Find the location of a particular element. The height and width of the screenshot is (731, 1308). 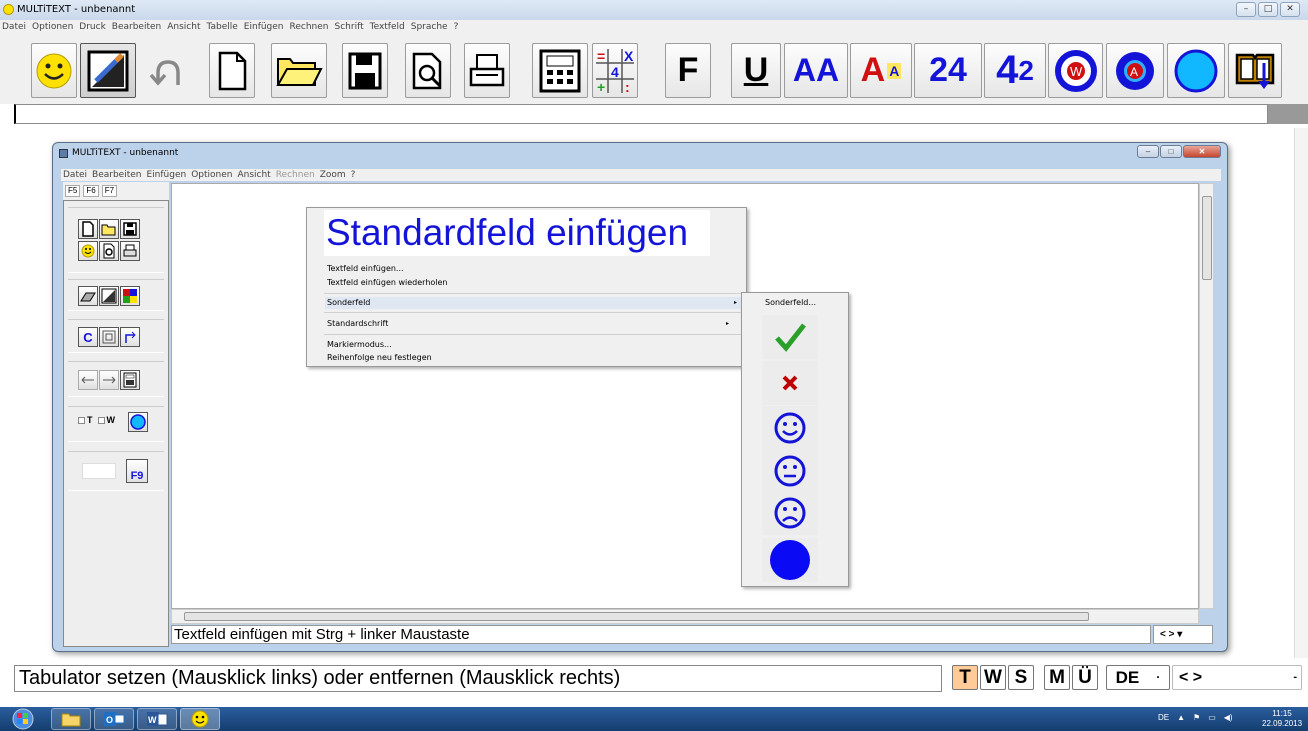

minimize-button: – is located at coordinates (1246, 9).